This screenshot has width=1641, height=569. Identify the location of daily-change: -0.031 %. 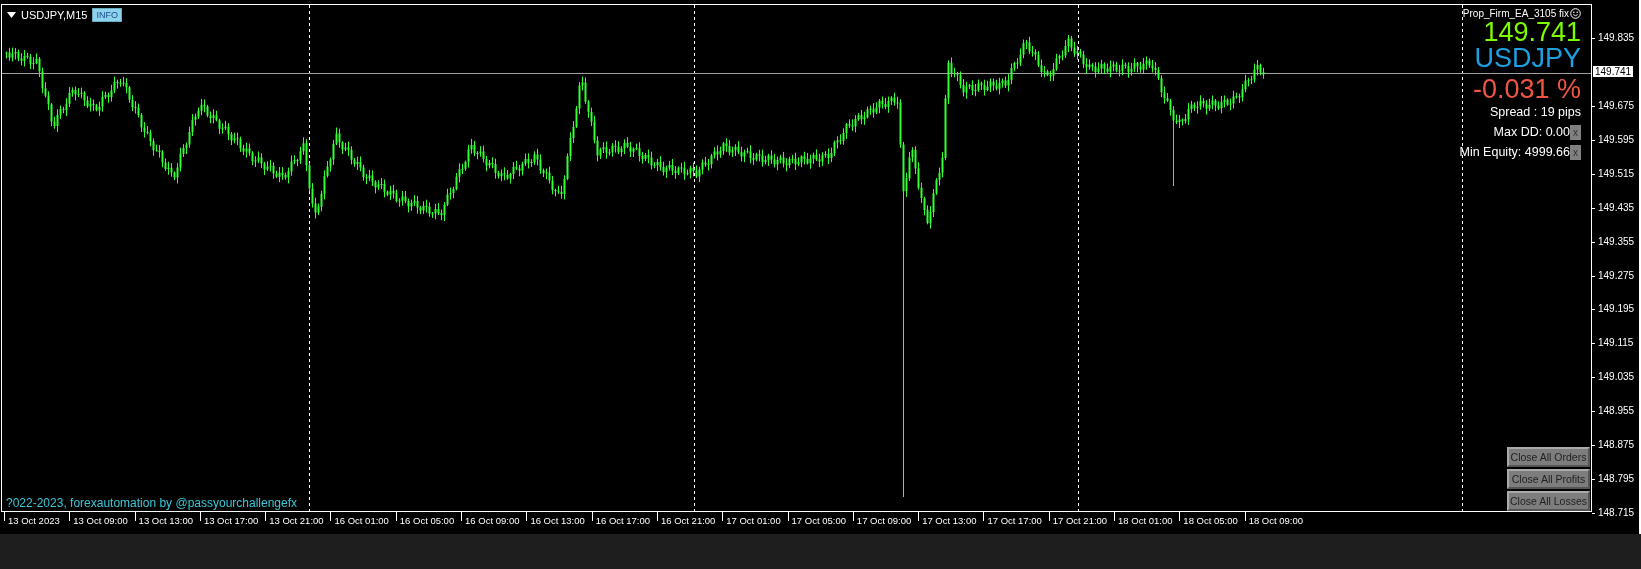
(1526, 89).